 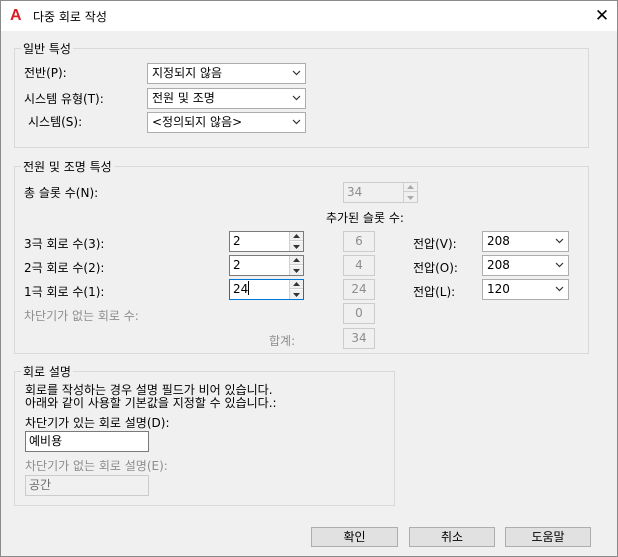 What do you see at coordinates (197, 122) in the screenshot?
I see `system-select-value: <정의되지 않음>` at bounding box center [197, 122].